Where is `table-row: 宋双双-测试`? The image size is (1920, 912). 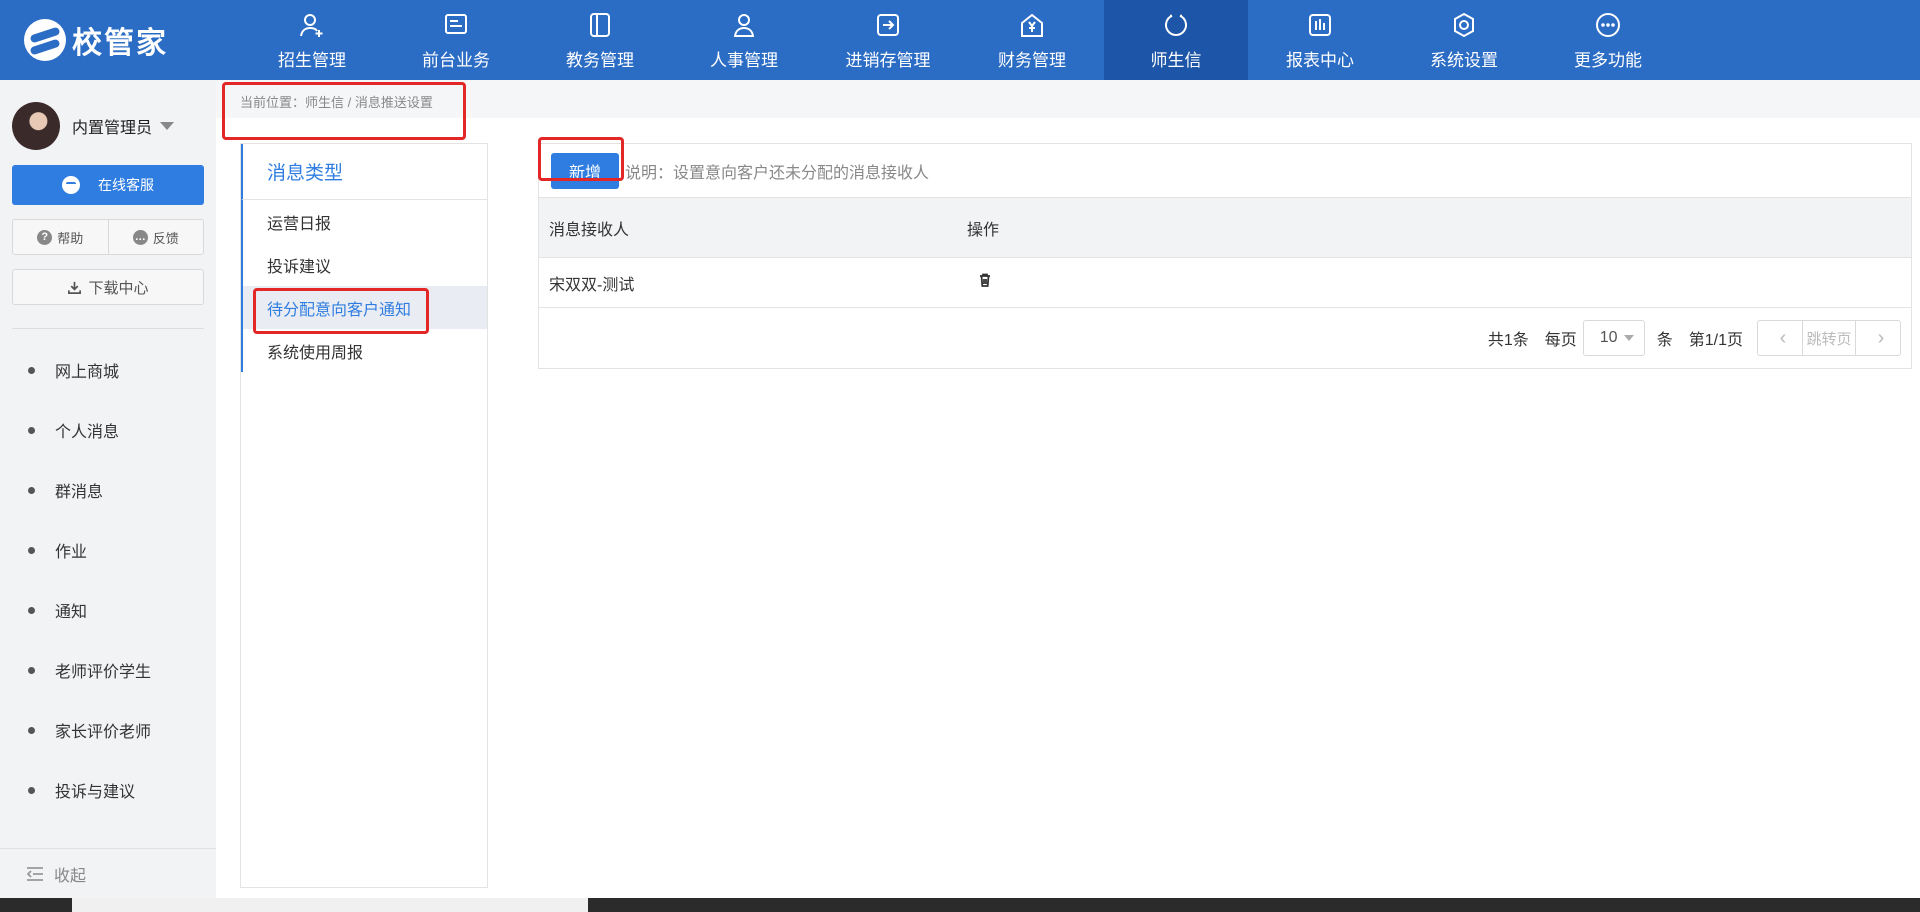 table-row: 宋双双-测试 is located at coordinates (1225, 283).